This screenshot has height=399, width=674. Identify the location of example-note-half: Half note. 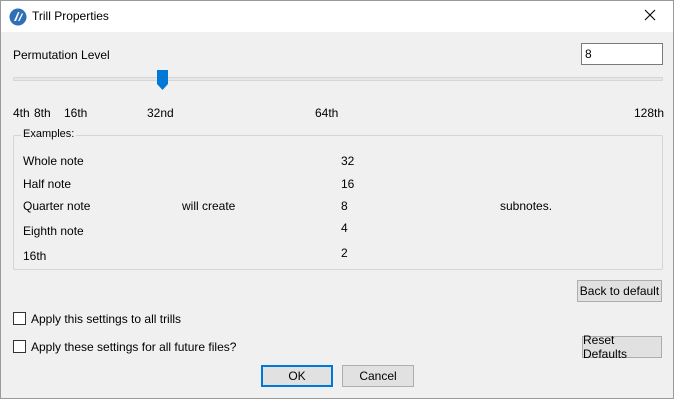
(47, 184).